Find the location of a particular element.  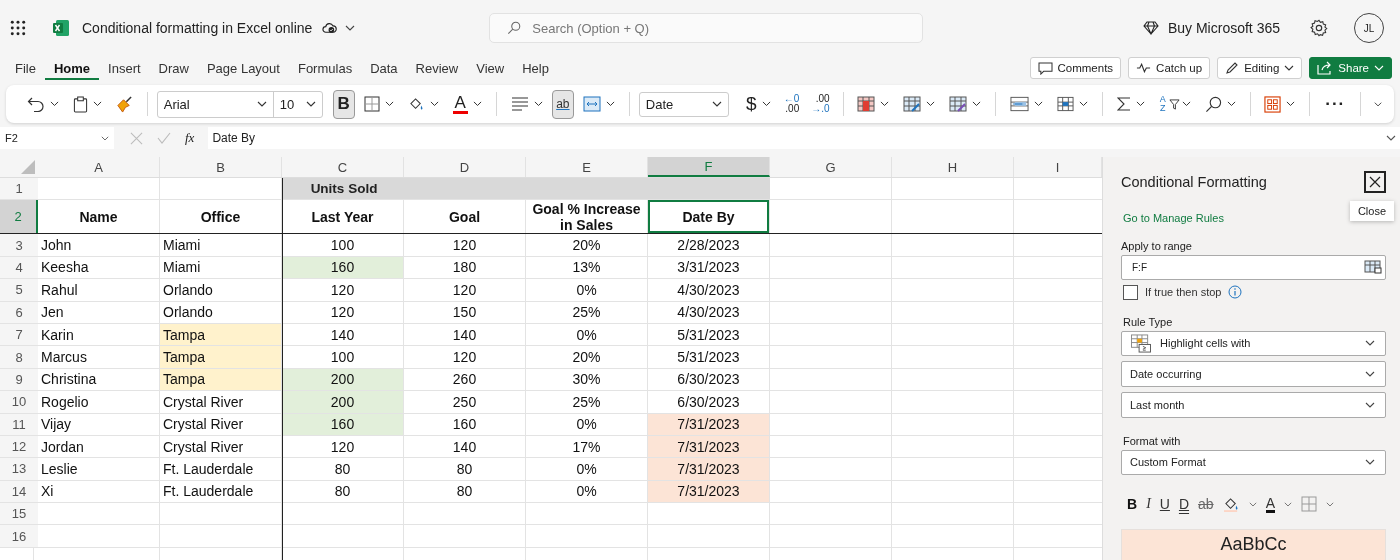

column-header: D is located at coordinates (465, 167).